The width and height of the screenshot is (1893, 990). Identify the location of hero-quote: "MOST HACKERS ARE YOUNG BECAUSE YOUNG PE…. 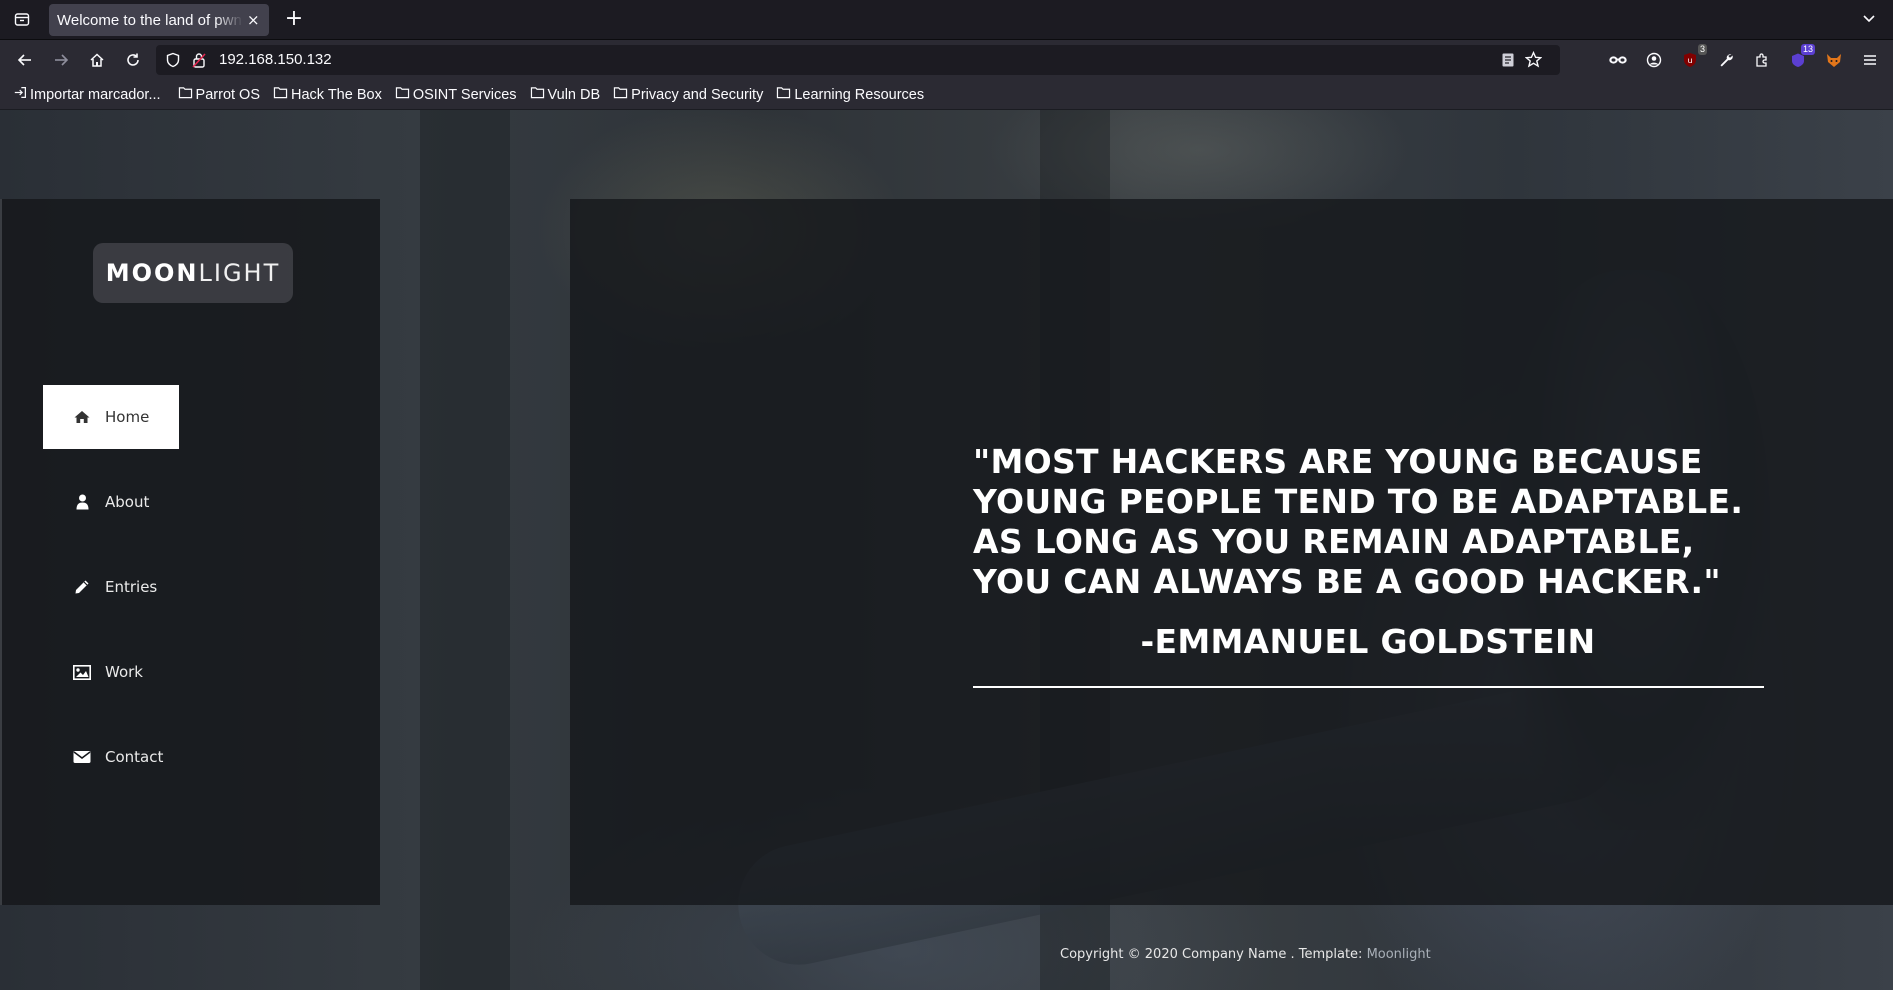
(1358, 521).